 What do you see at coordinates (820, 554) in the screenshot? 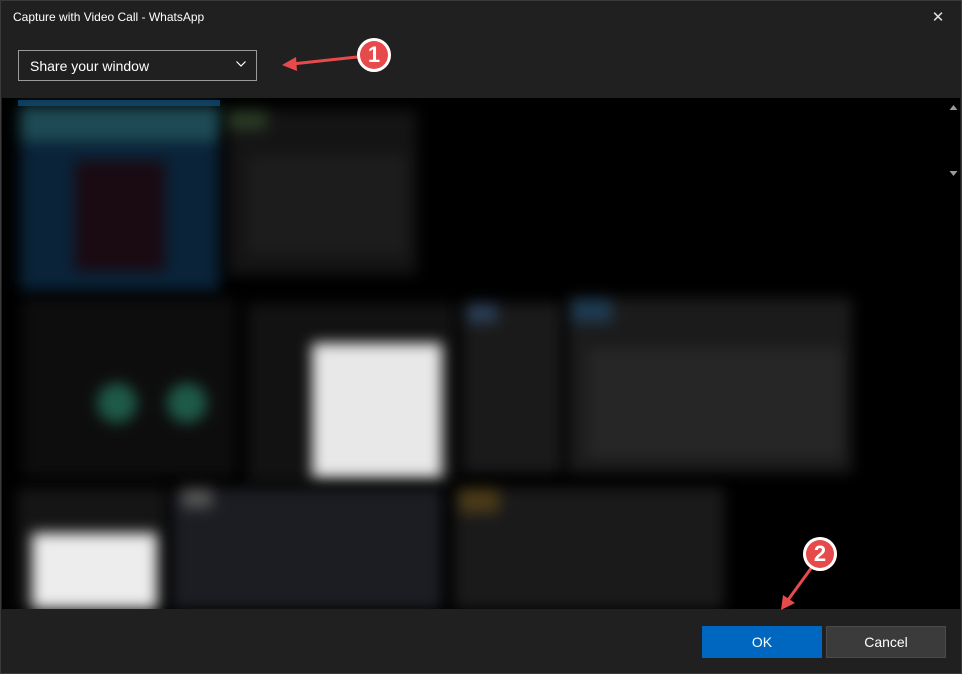
I see `annotation-badge-2: 2` at bounding box center [820, 554].